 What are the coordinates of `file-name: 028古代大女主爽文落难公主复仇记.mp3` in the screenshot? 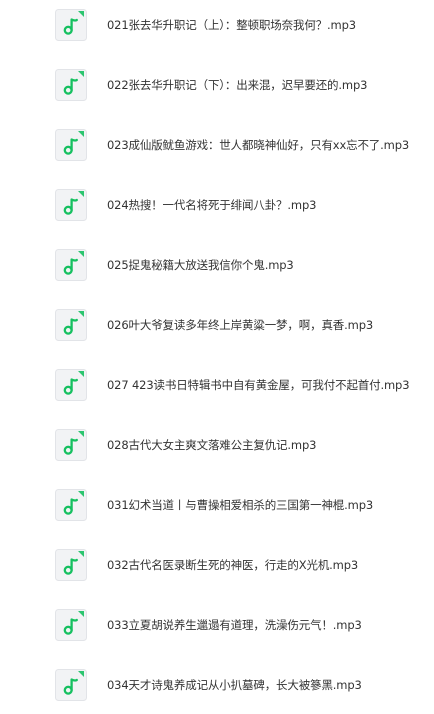 It's located at (212, 445).